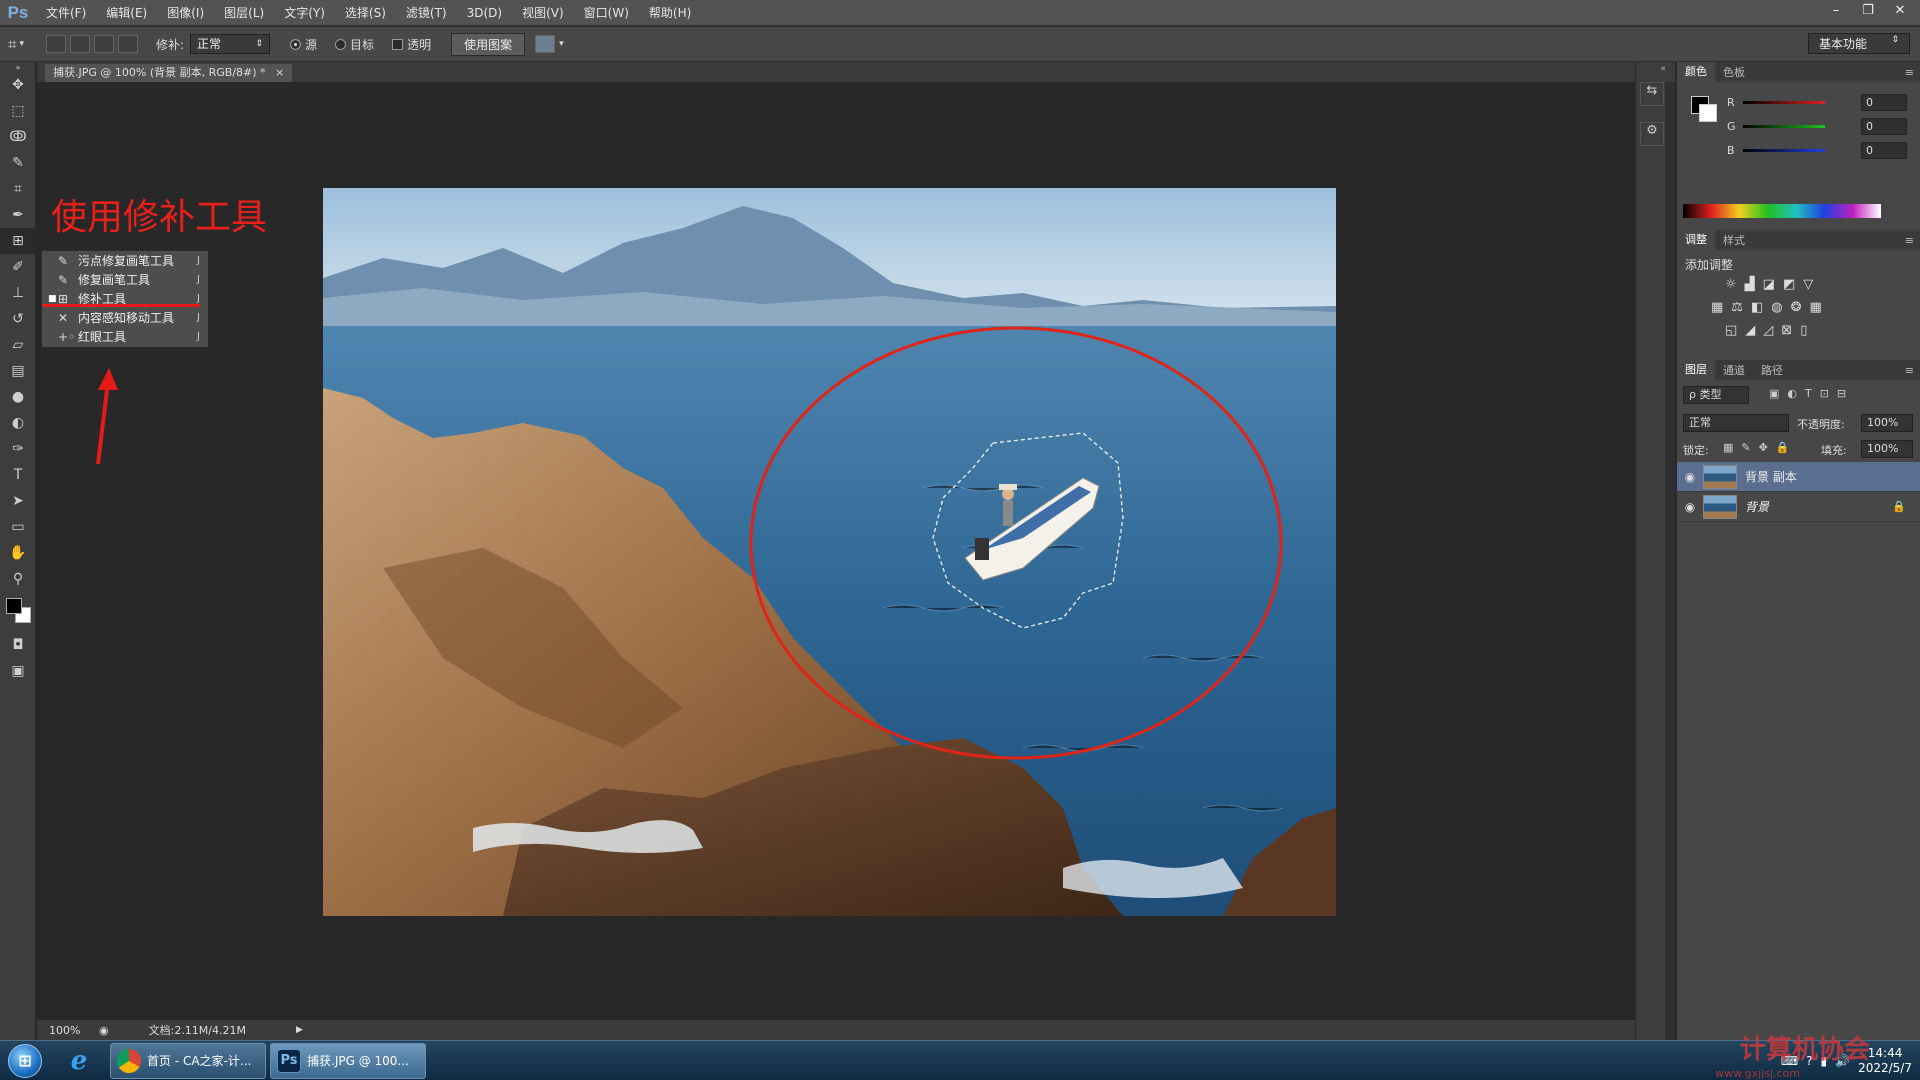  What do you see at coordinates (18, 397) in the screenshot?
I see `blur-tool-icon: ●` at bounding box center [18, 397].